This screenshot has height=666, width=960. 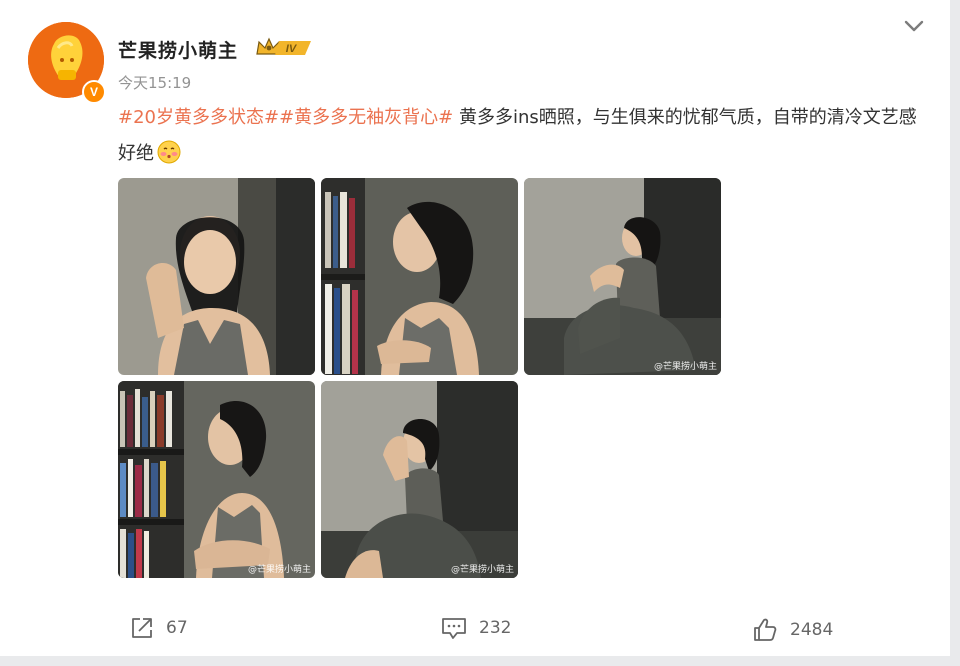 What do you see at coordinates (177, 628) in the screenshot?
I see `repost-count: 67` at bounding box center [177, 628].